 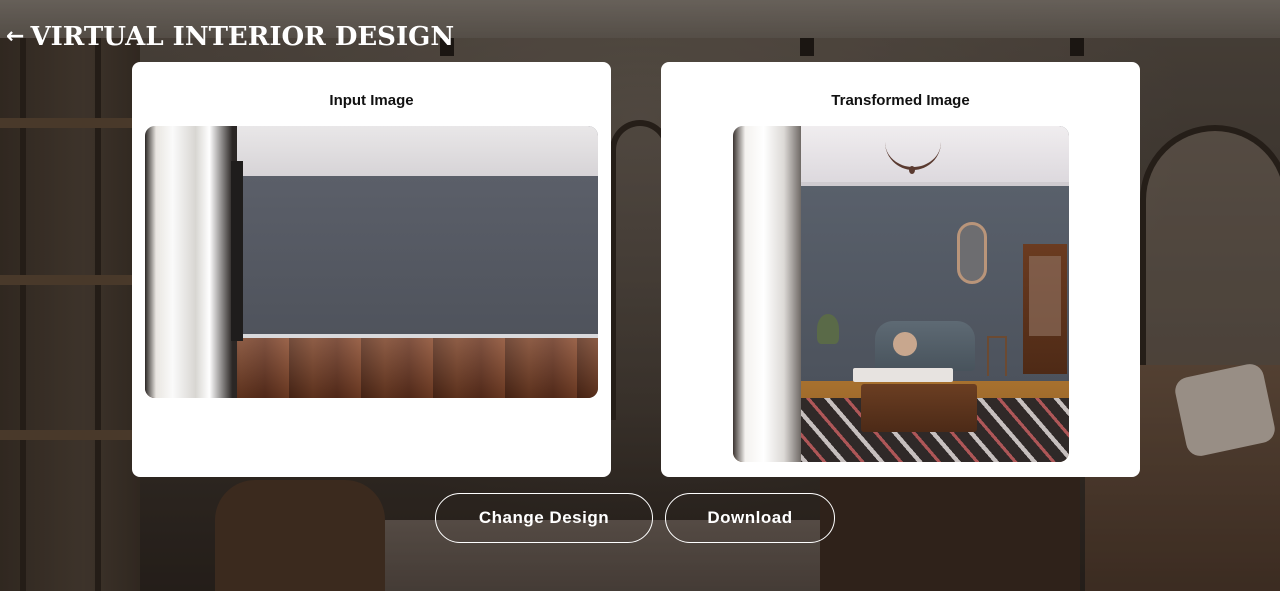 I want to click on room-plant, so click(x=828, y=329).